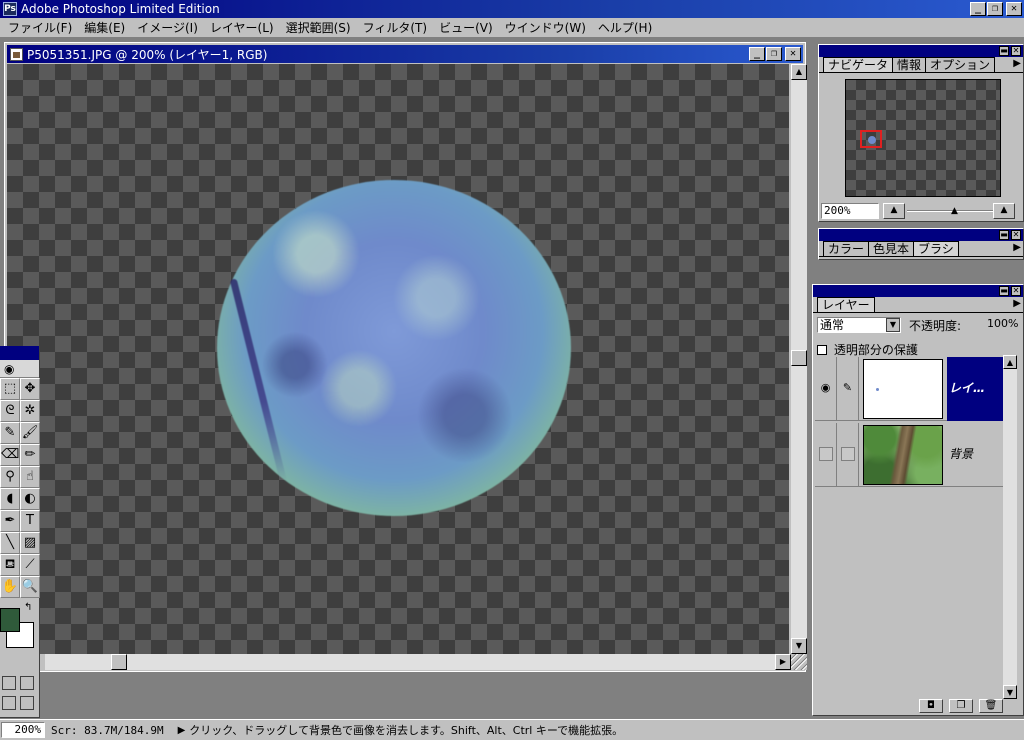 The width and height of the screenshot is (1024, 740). I want to click on eye-icon: ◉, so click(826, 389).